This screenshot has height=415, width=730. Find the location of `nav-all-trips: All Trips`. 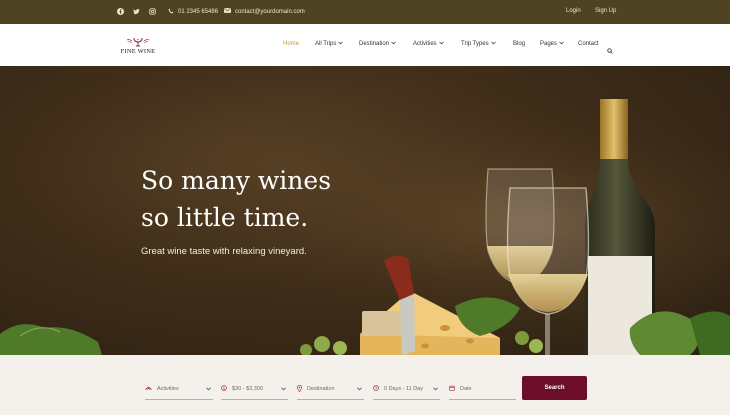

nav-all-trips: All Trips is located at coordinates (329, 44).